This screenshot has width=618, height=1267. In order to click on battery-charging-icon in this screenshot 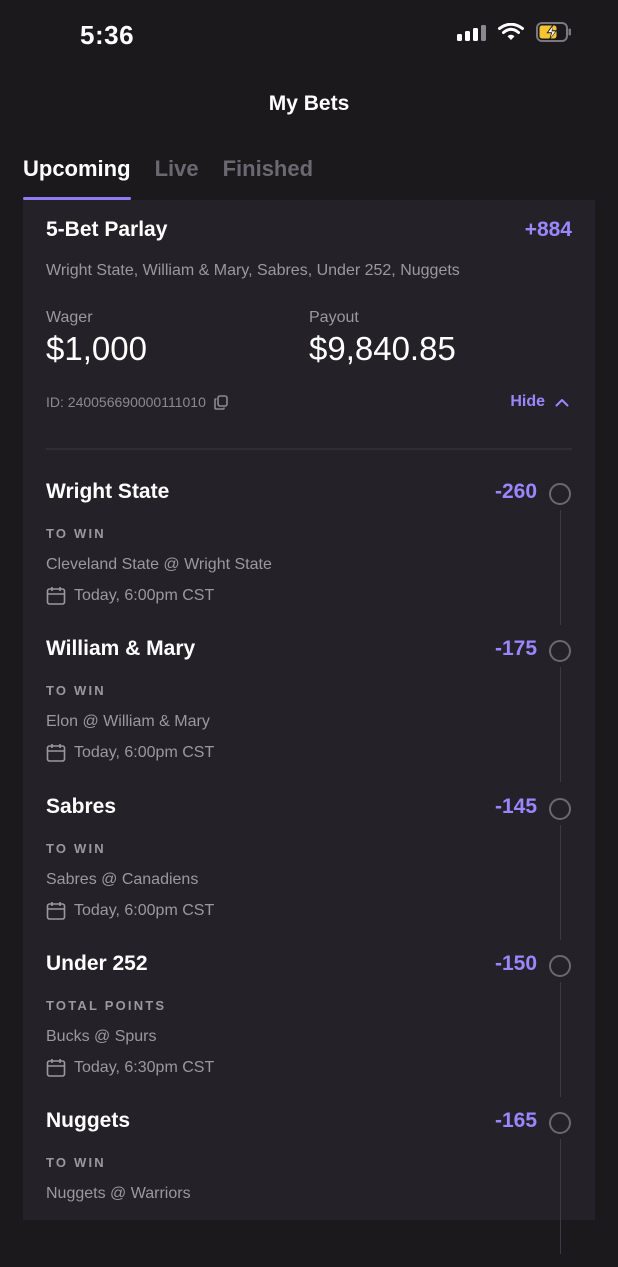, I will do `click(553, 32)`.